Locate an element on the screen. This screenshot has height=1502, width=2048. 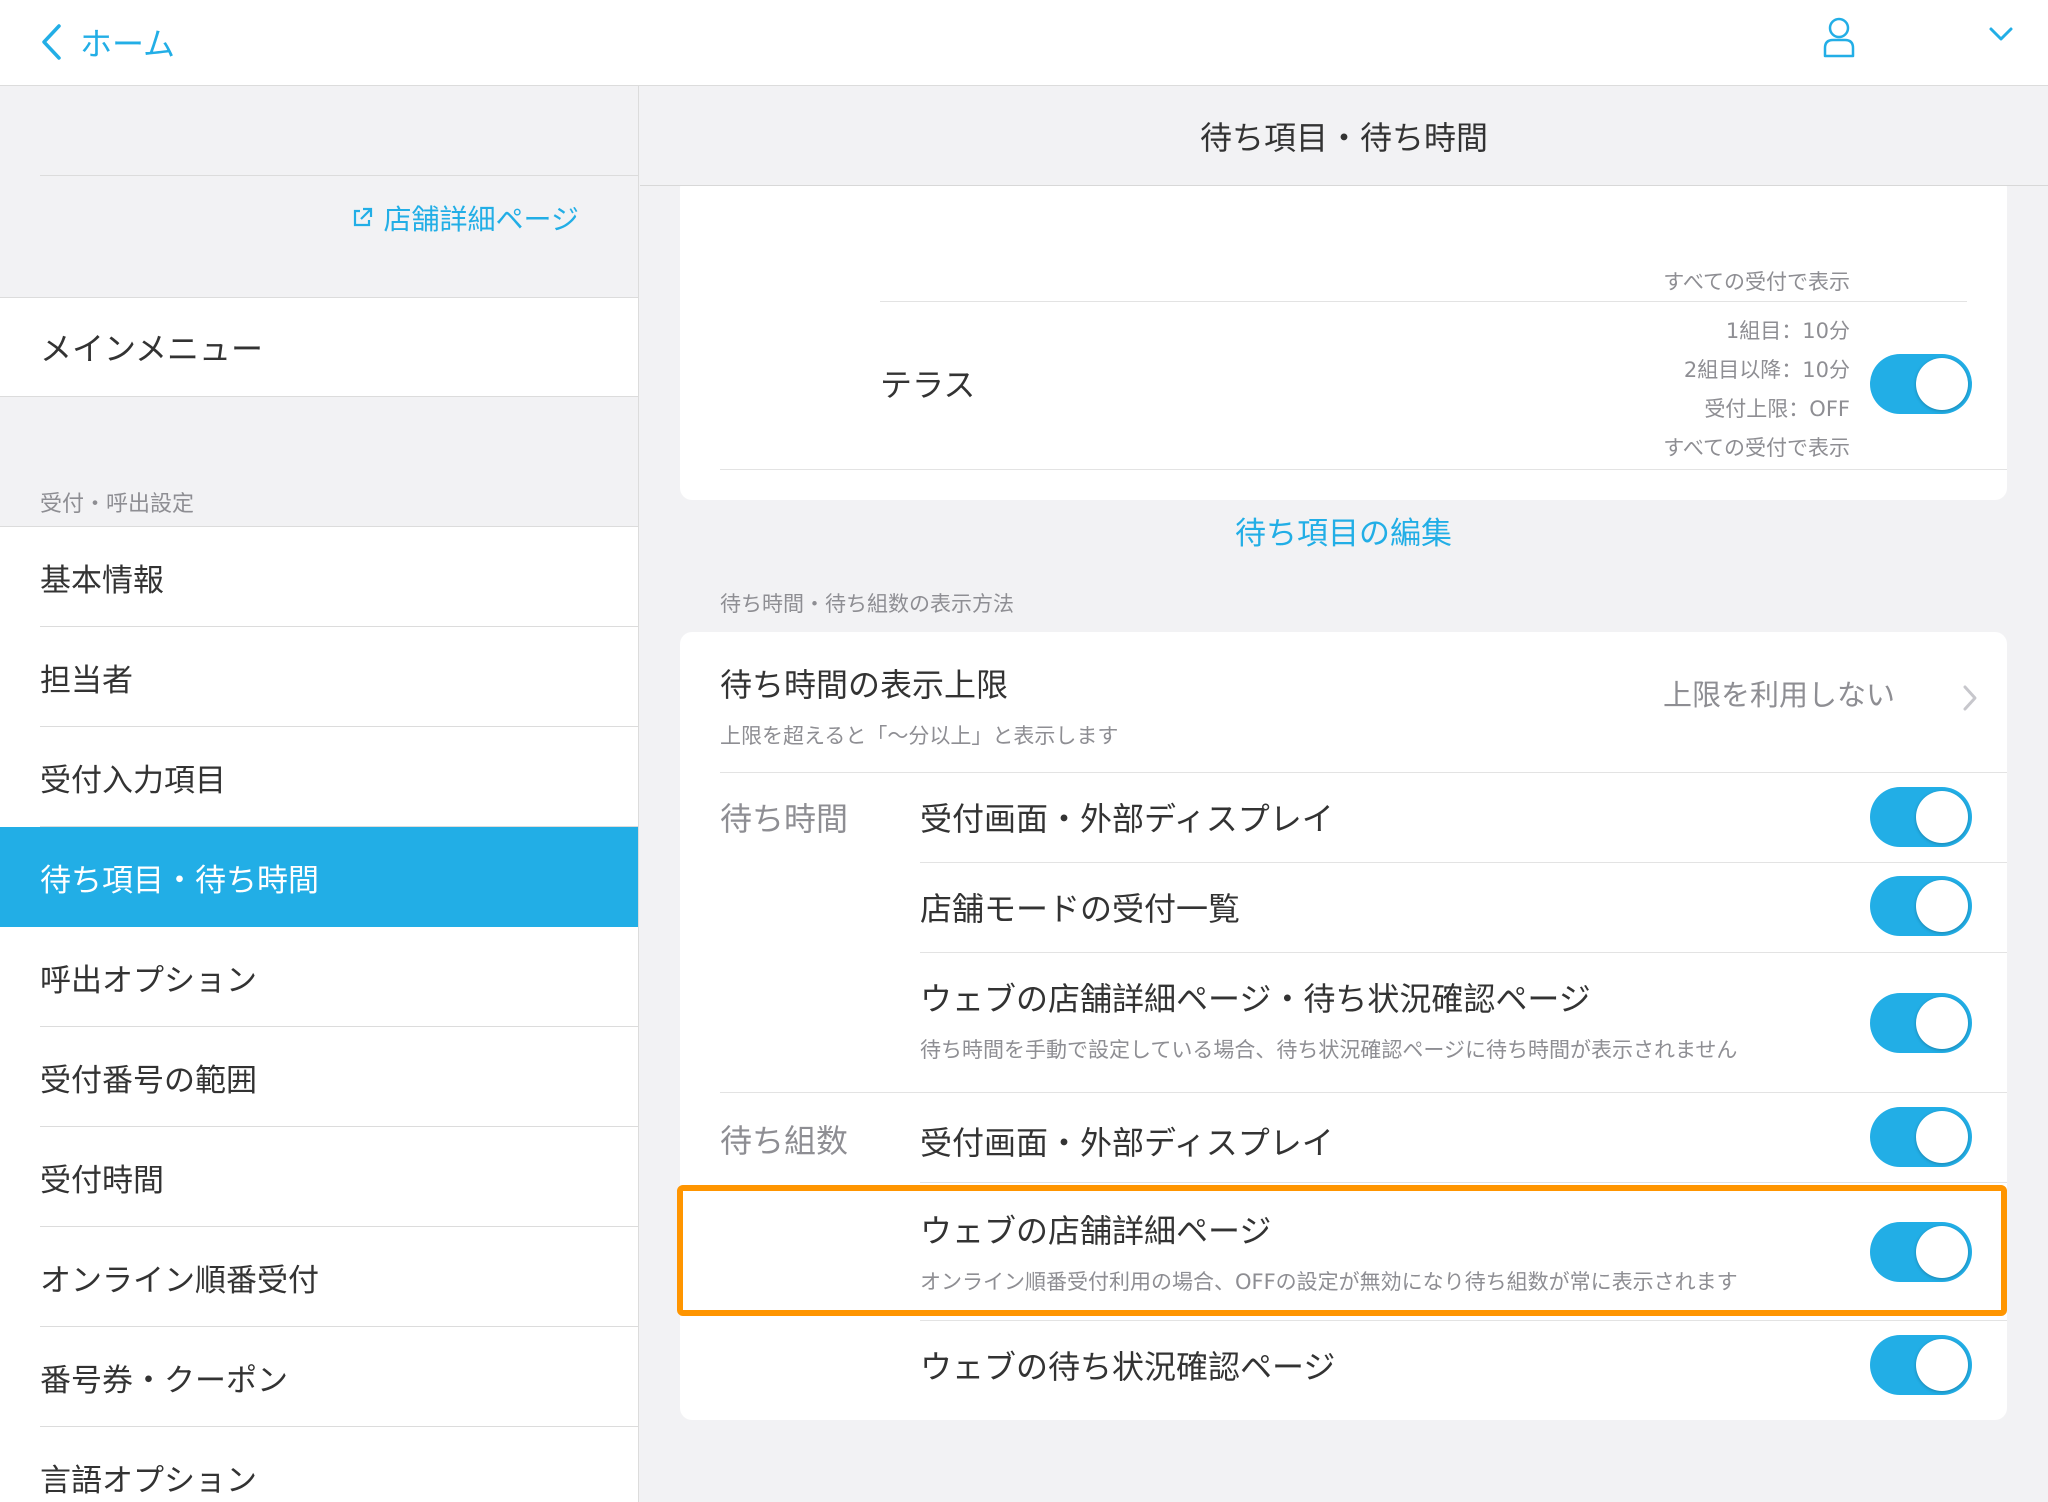
wait-time-store-mode-toggle is located at coordinates (1921, 906).